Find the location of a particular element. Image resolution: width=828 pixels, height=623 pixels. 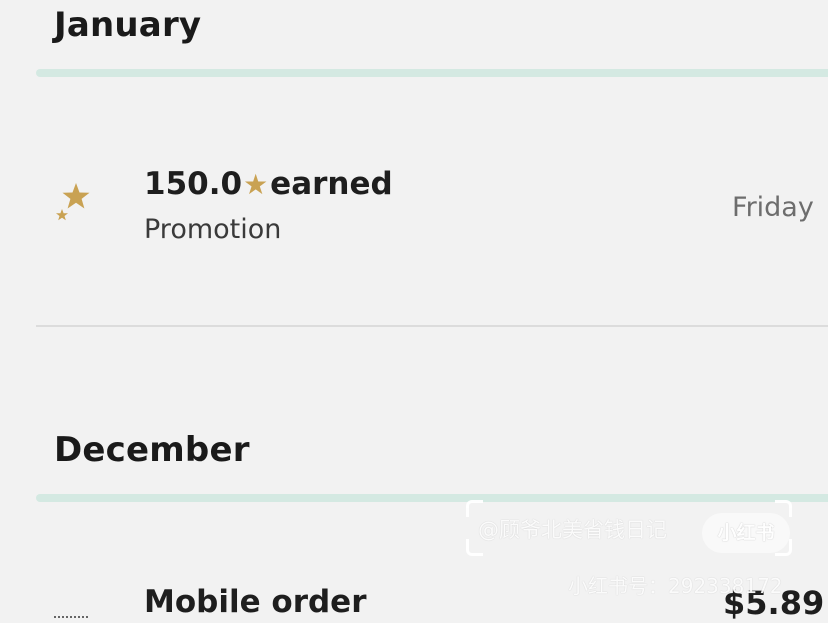

watermark-handle: @顾爷北美省钱日记 is located at coordinates (572, 530).